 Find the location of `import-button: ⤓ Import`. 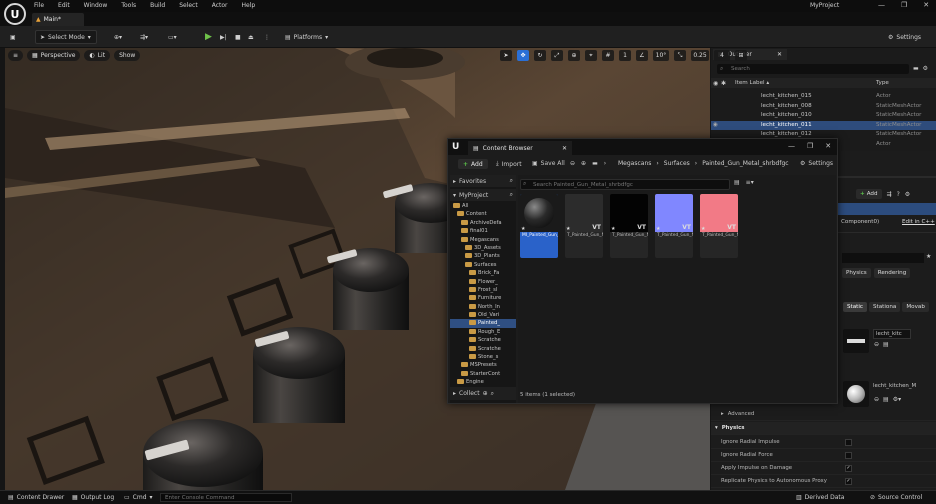

import-button: ⤓ Import is located at coordinates (509, 164).